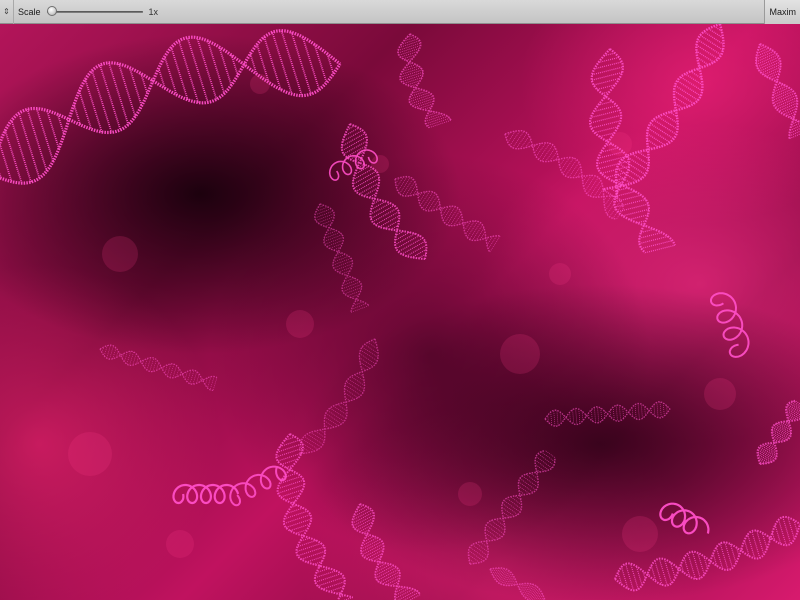 Image resolution: width=800 pixels, height=600 pixels. Describe the element at coordinates (781, 12) in the screenshot. I see `maximize-on-play-button: Maxim` at that location.